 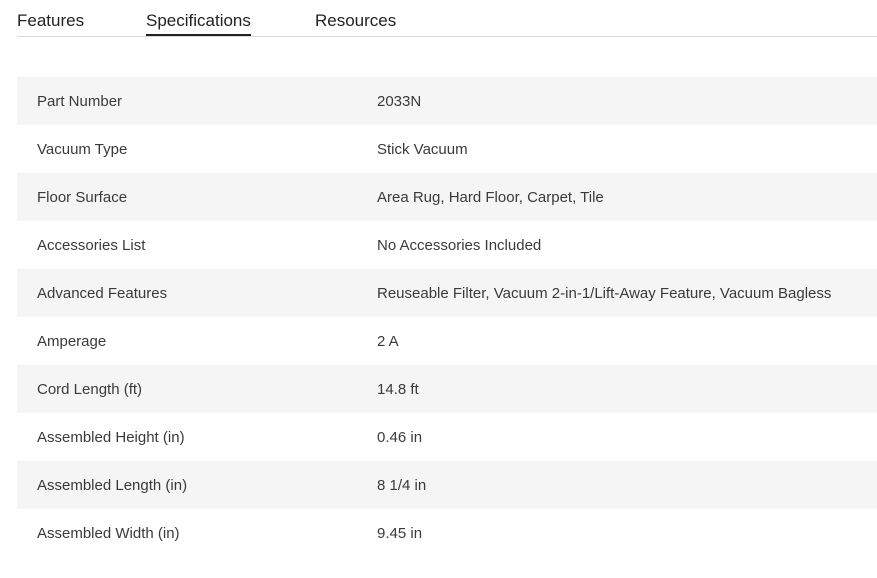 What do you see at coordinates (50, 21) in the screenshot?
I see `tab-features: Features` at bounding box center [50, 21].